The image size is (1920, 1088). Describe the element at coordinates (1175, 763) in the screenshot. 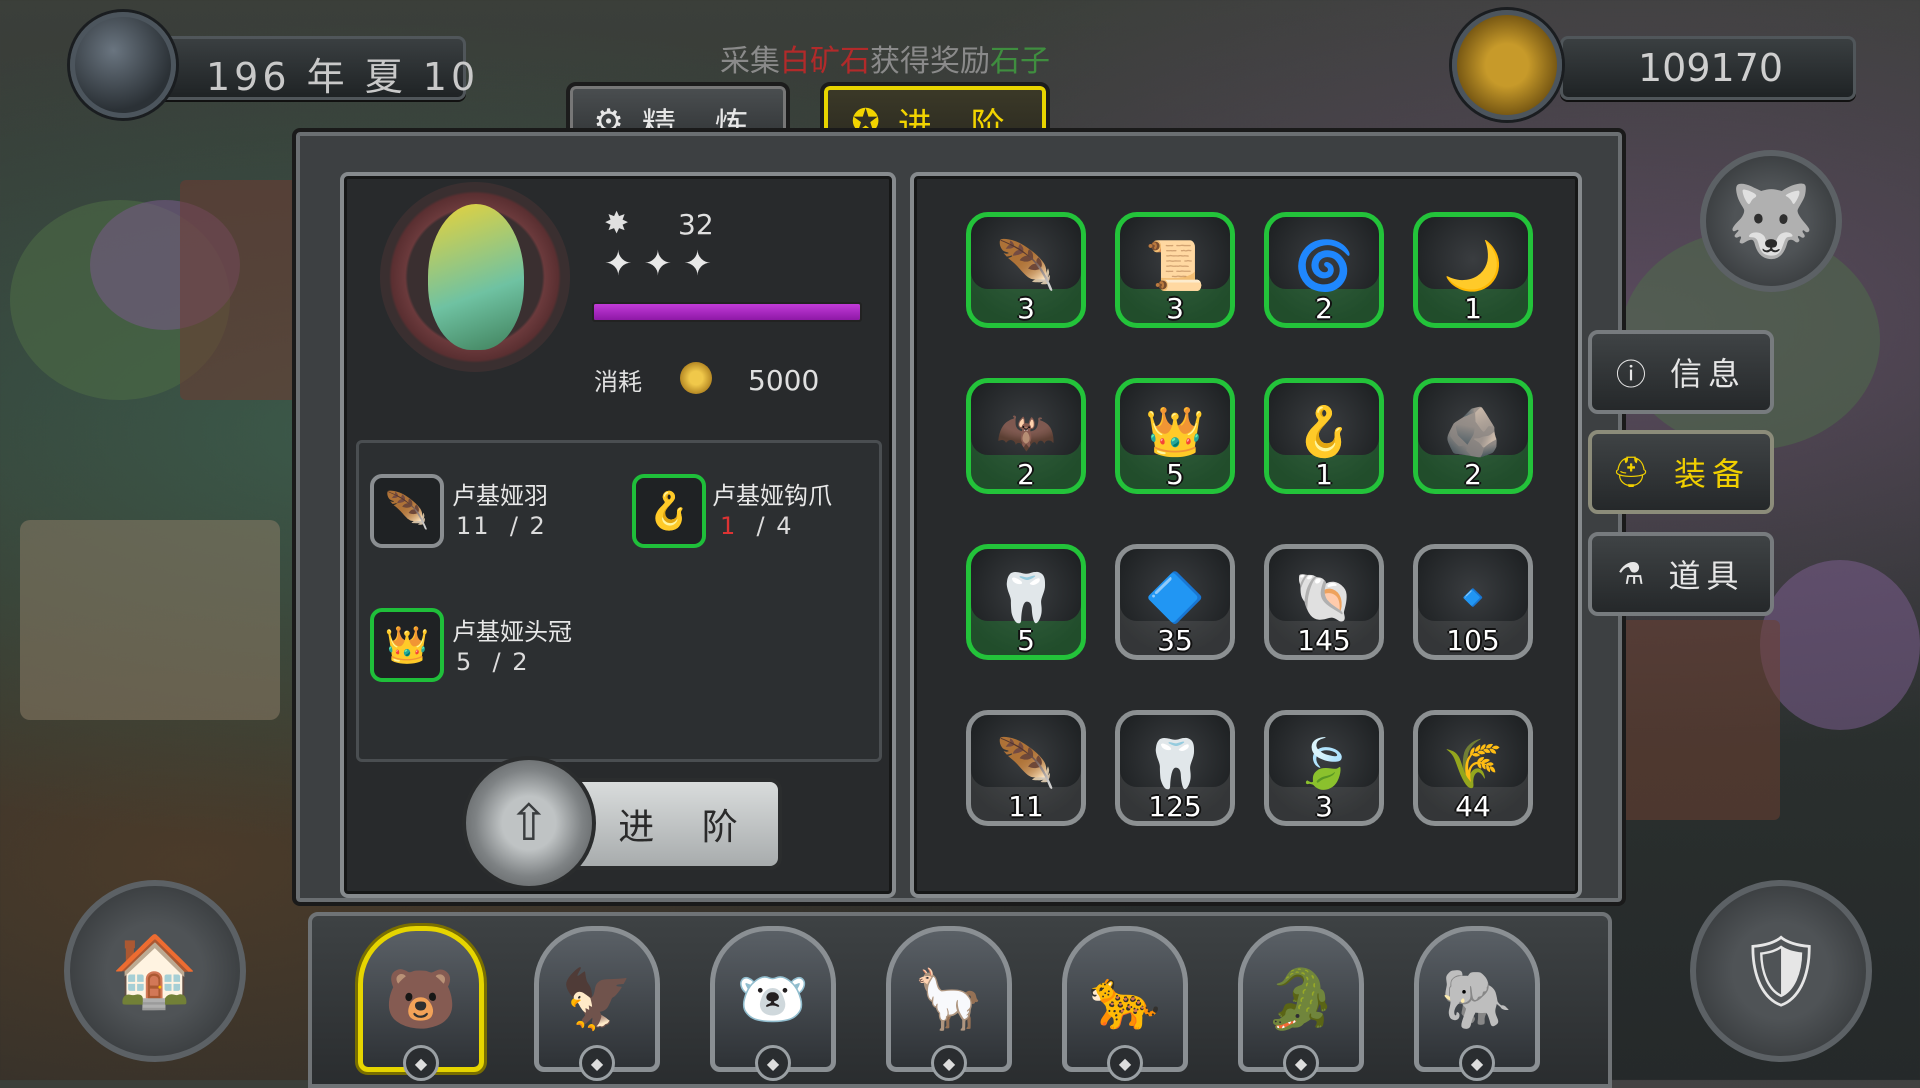

I see `white-fang-icon: 🦷` at that location.